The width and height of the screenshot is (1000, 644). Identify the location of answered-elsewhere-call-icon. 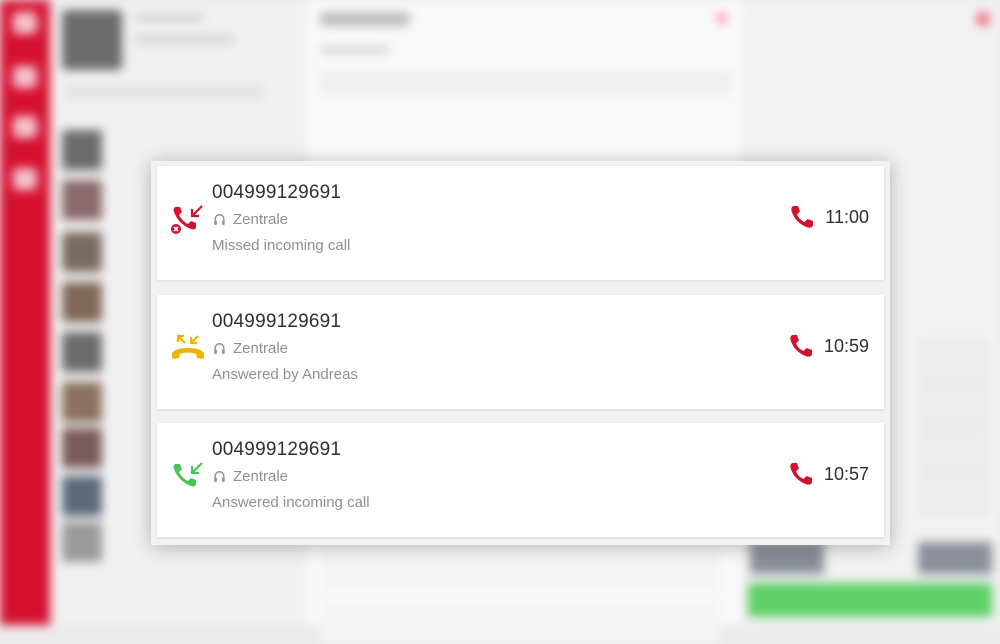
(188, 346).